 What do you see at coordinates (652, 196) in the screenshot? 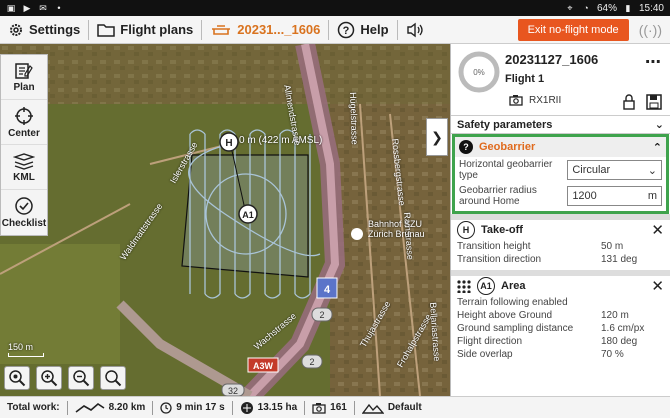
I see `geobarrier-radius-unit: m` at bounding box center [652, 196].